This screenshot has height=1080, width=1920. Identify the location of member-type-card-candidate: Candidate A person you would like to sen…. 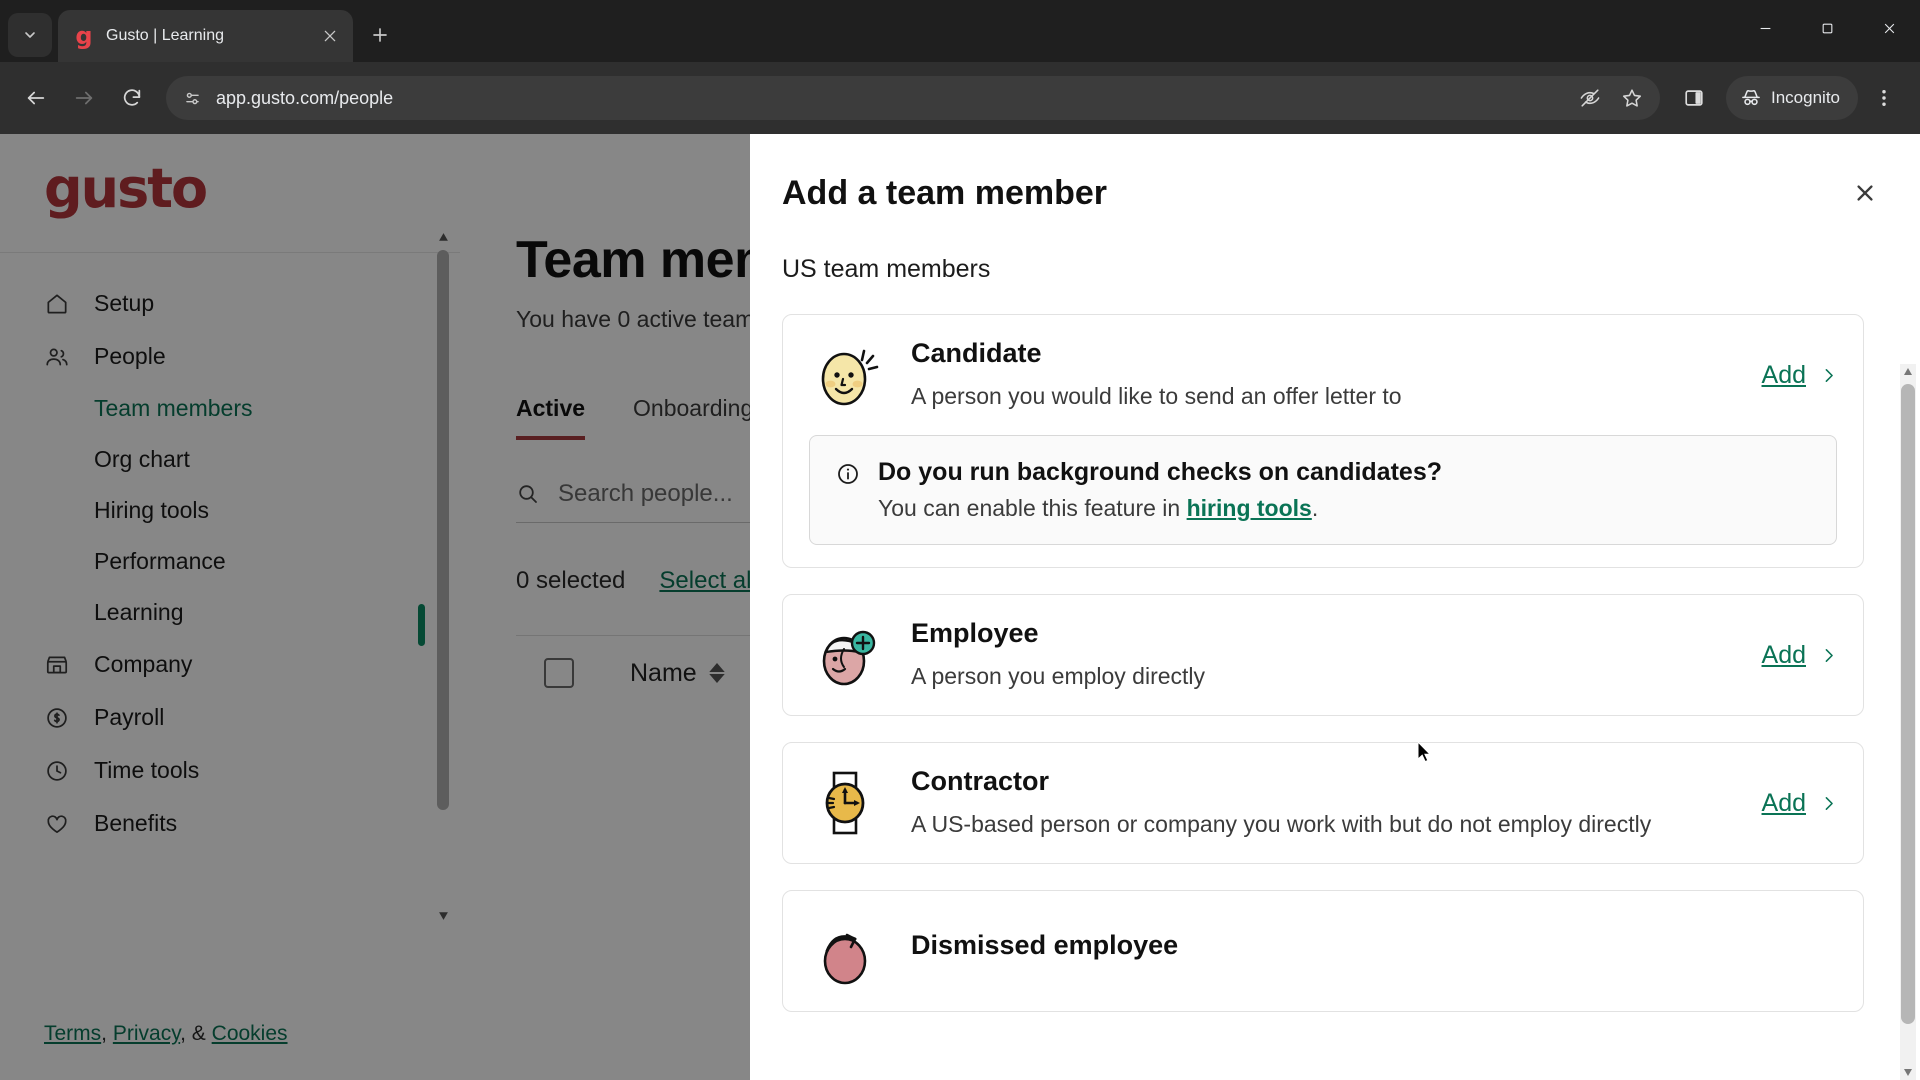
(1323, 441).